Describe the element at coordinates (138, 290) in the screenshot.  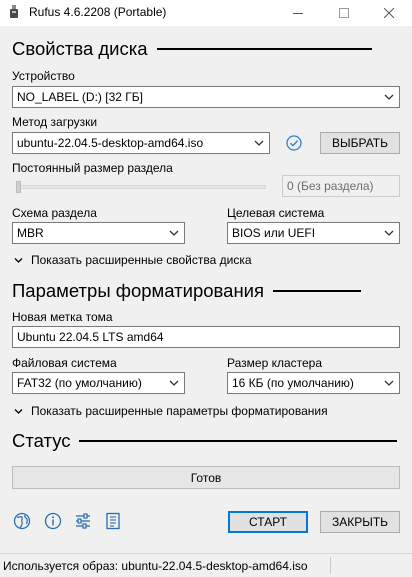
I see `format-options-title: Параметры форматирования` at that location.